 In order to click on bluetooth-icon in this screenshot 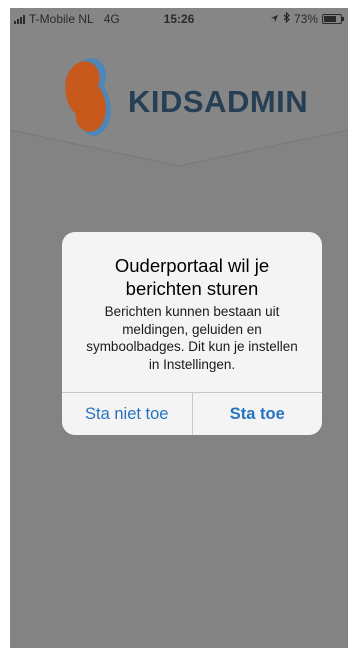, I will do `click(286, 18)`.